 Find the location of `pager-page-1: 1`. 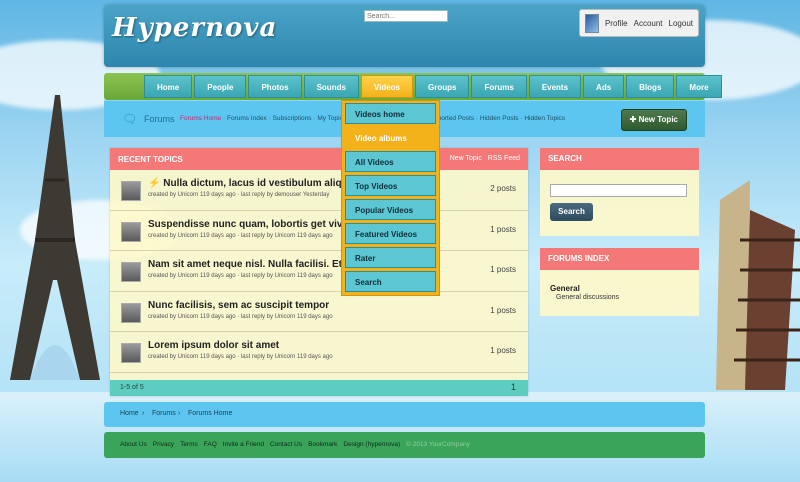

pager-page-1: 1 is located at coordinates (513, 387).